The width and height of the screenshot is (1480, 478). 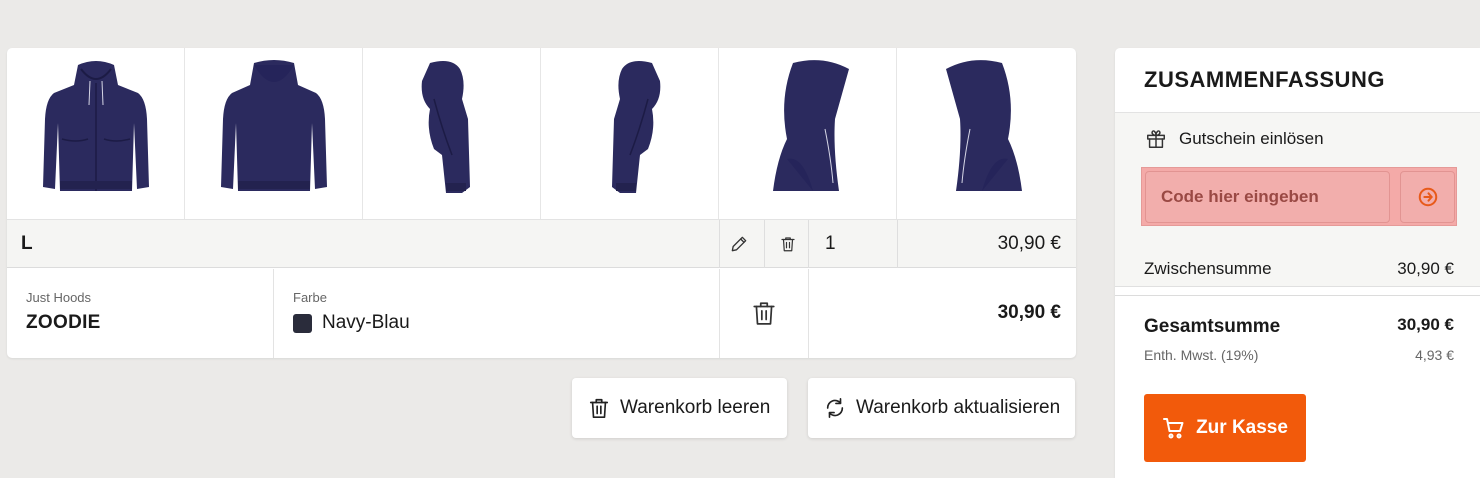 I want to click on remove-product-button, so click(x=764, y=315).